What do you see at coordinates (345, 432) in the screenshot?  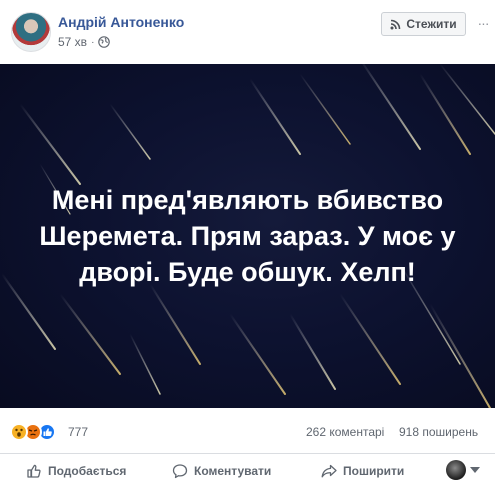 I see `comments-count: 262 коментарі` at bounding box center [345, 432].